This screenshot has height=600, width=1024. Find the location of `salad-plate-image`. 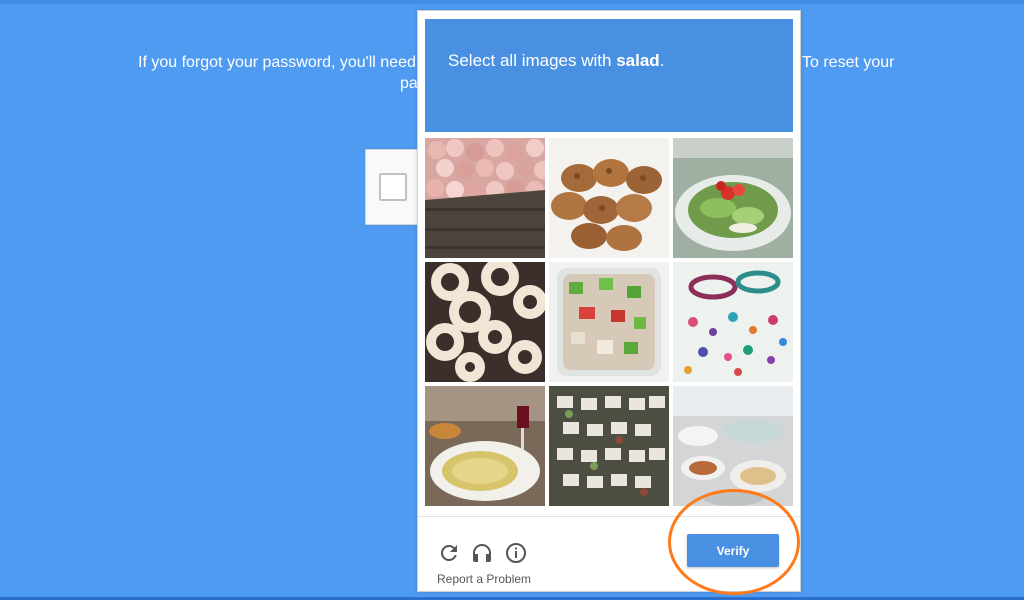

salad-plate-image is located at coordinates (733, 198).